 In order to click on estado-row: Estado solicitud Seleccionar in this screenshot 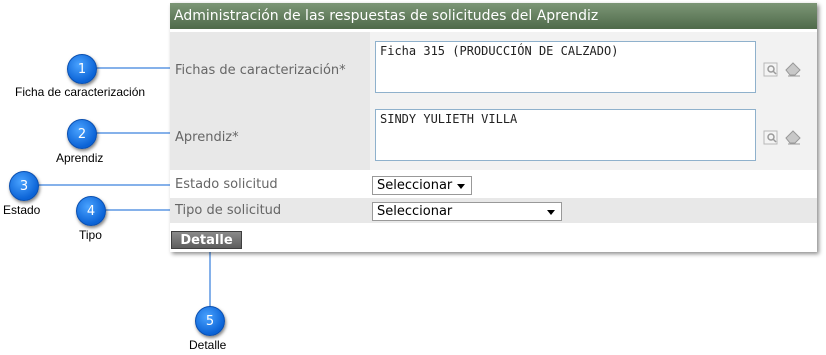, I will do `click(493, 185)`.